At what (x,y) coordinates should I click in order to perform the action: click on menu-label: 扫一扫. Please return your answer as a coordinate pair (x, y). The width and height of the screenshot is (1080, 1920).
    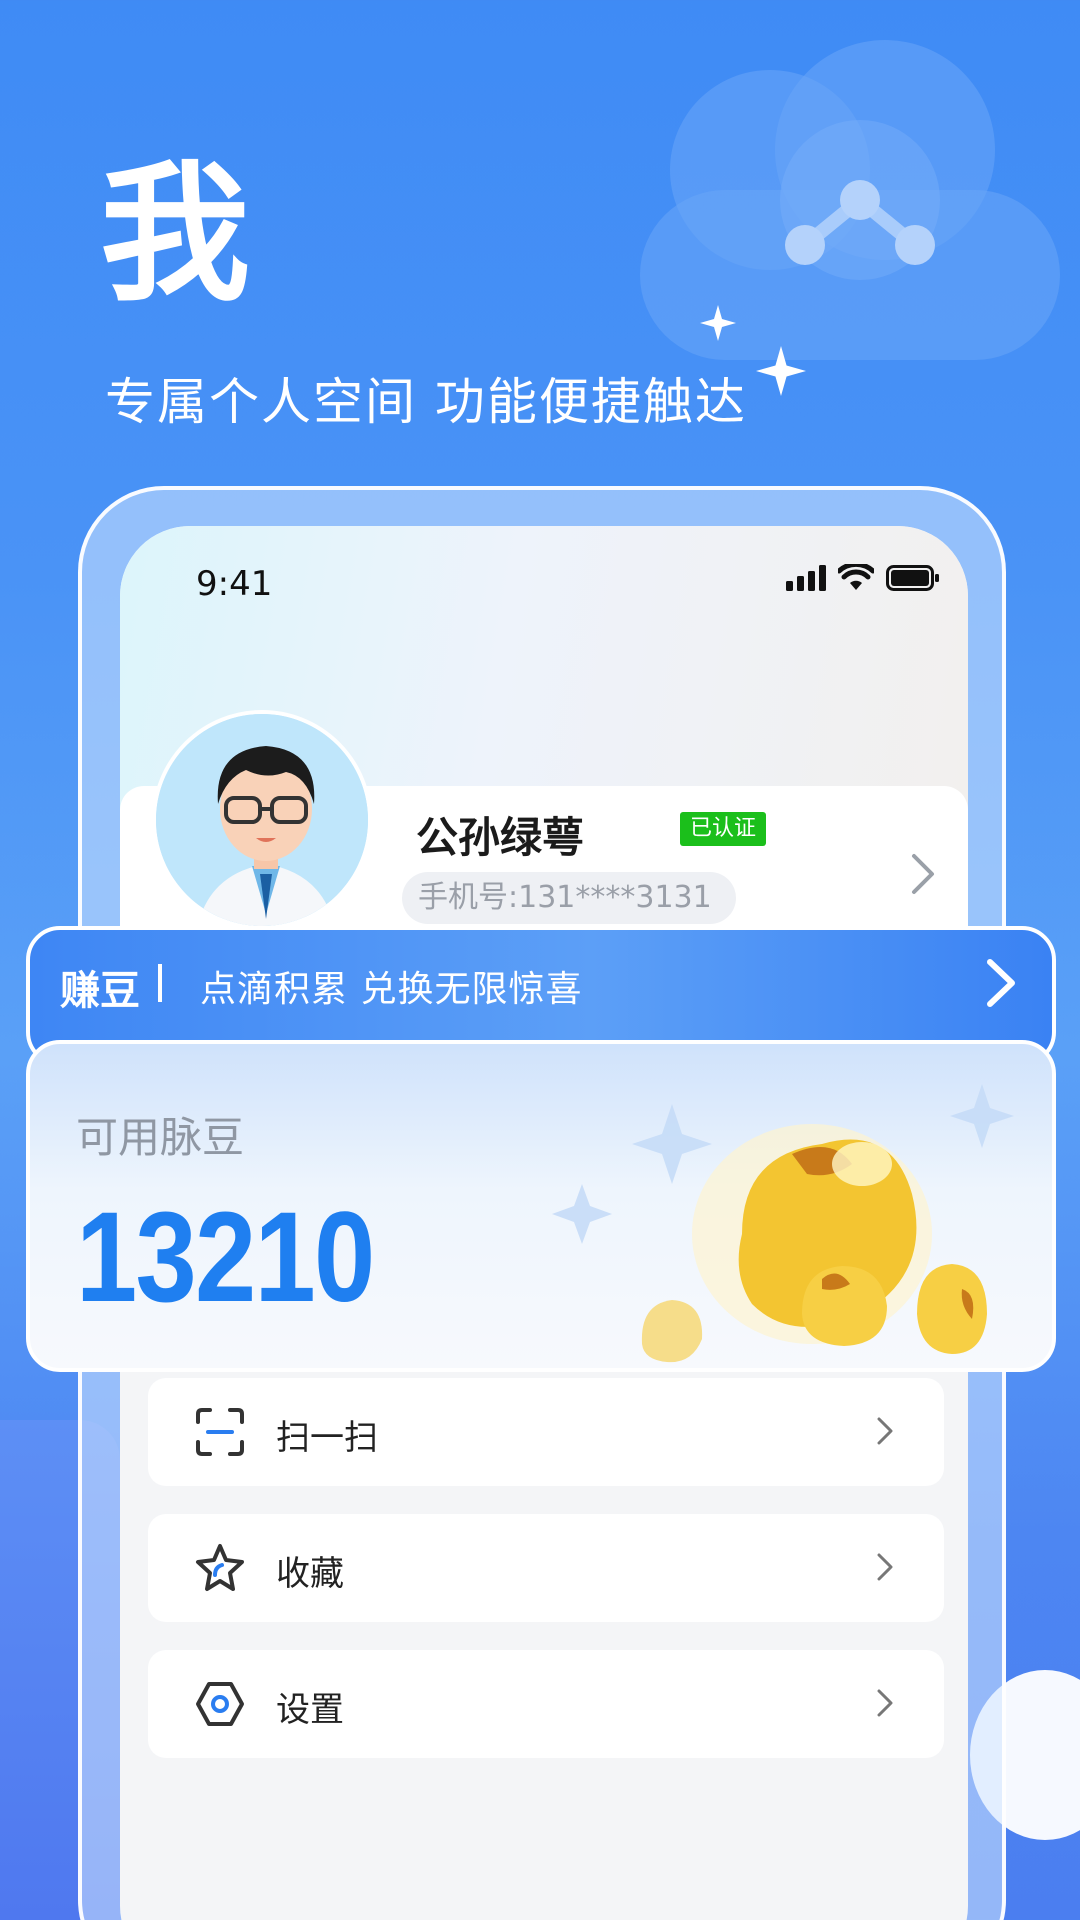
    Looking at the image, I should click on (327, 1438).